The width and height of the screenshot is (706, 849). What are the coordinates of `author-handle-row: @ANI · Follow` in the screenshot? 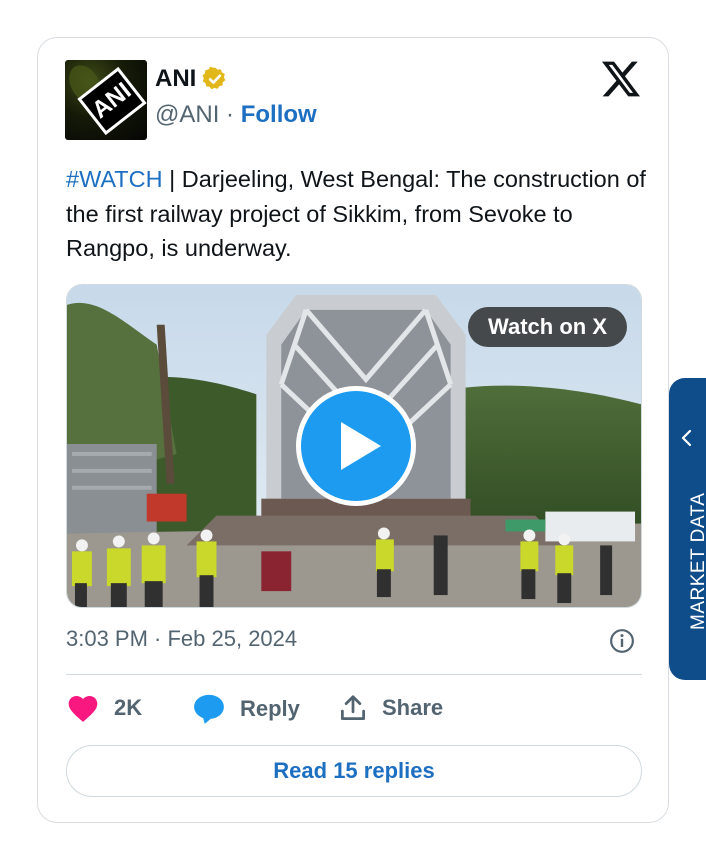 It's located at (236, 115).